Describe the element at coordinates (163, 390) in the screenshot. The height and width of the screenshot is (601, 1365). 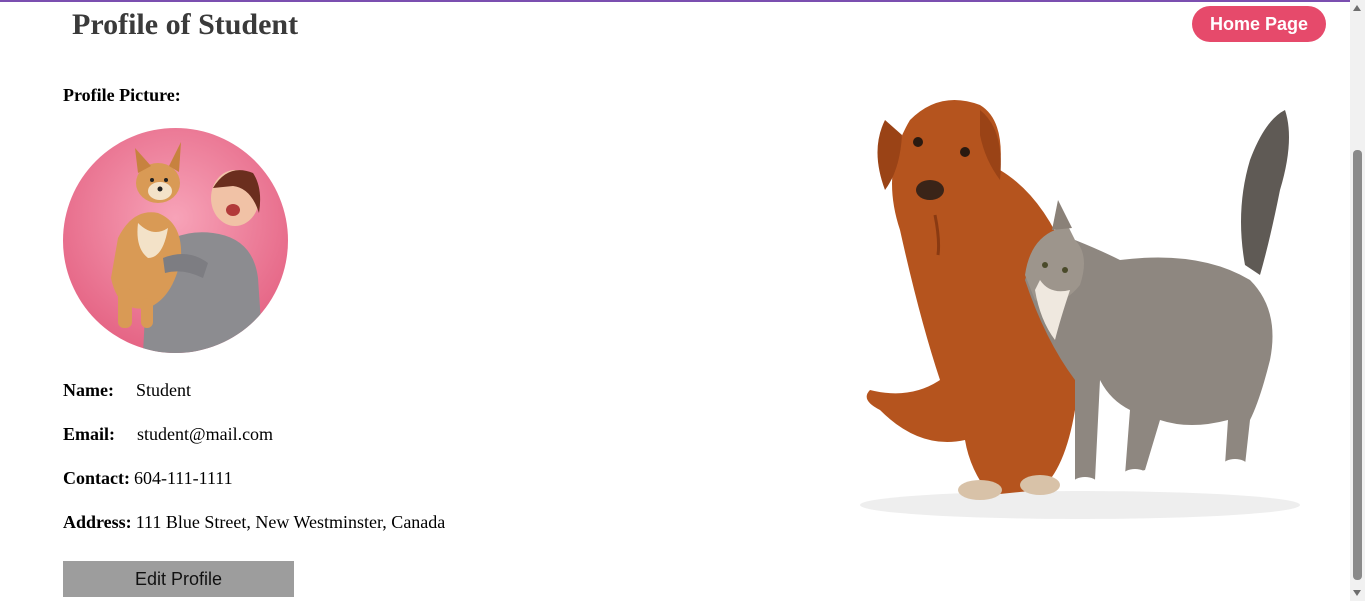
I see `name-value: Student` at that location.